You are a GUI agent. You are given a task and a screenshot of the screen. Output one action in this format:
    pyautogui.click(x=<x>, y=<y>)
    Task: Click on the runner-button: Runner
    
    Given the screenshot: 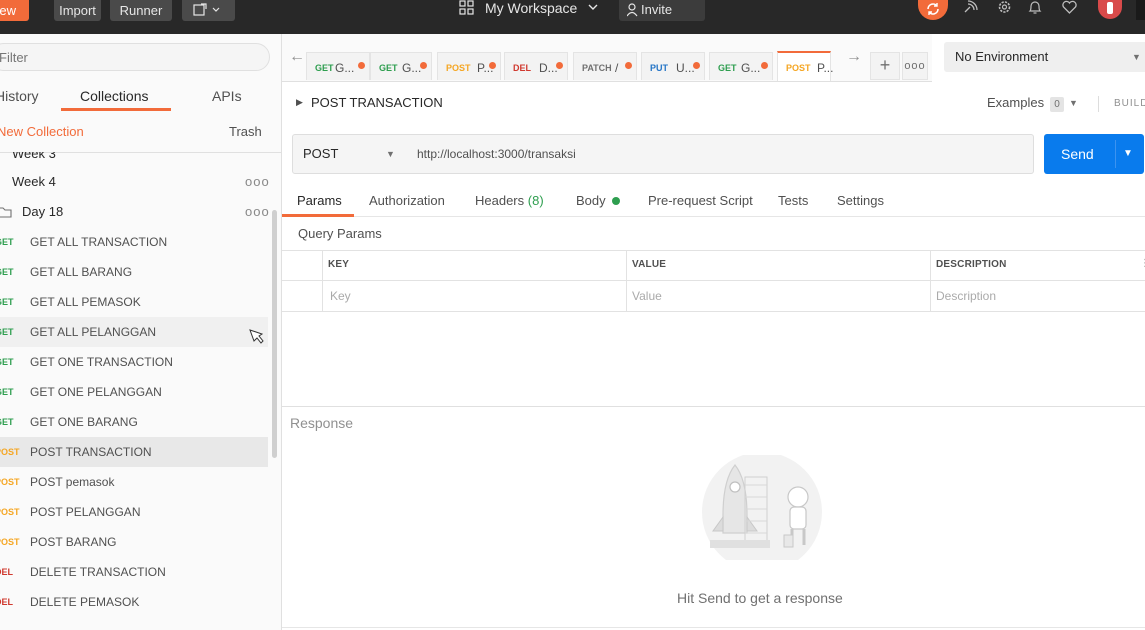 What is the action you would take?
    pyautogui.click(x=141, y=10)
    